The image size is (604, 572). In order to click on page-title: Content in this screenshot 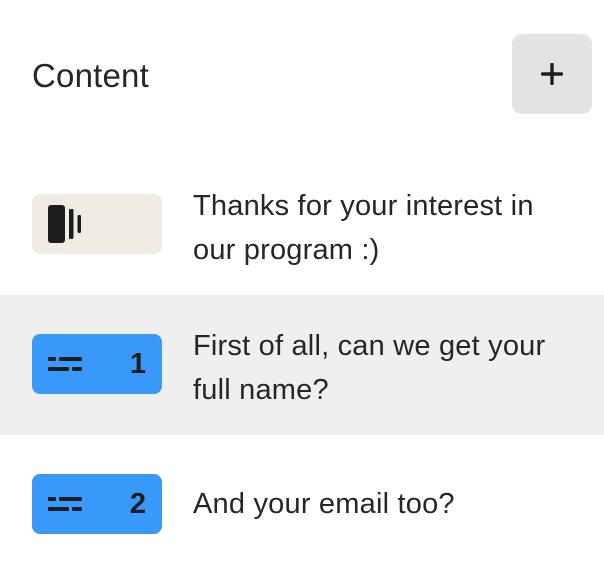, I will do `click(90, 75)`.